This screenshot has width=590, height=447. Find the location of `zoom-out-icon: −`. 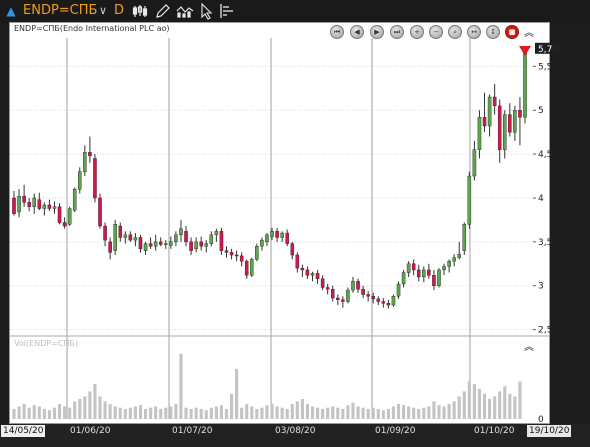

zoom-out-icon: − is located at coordinates (436, 32).